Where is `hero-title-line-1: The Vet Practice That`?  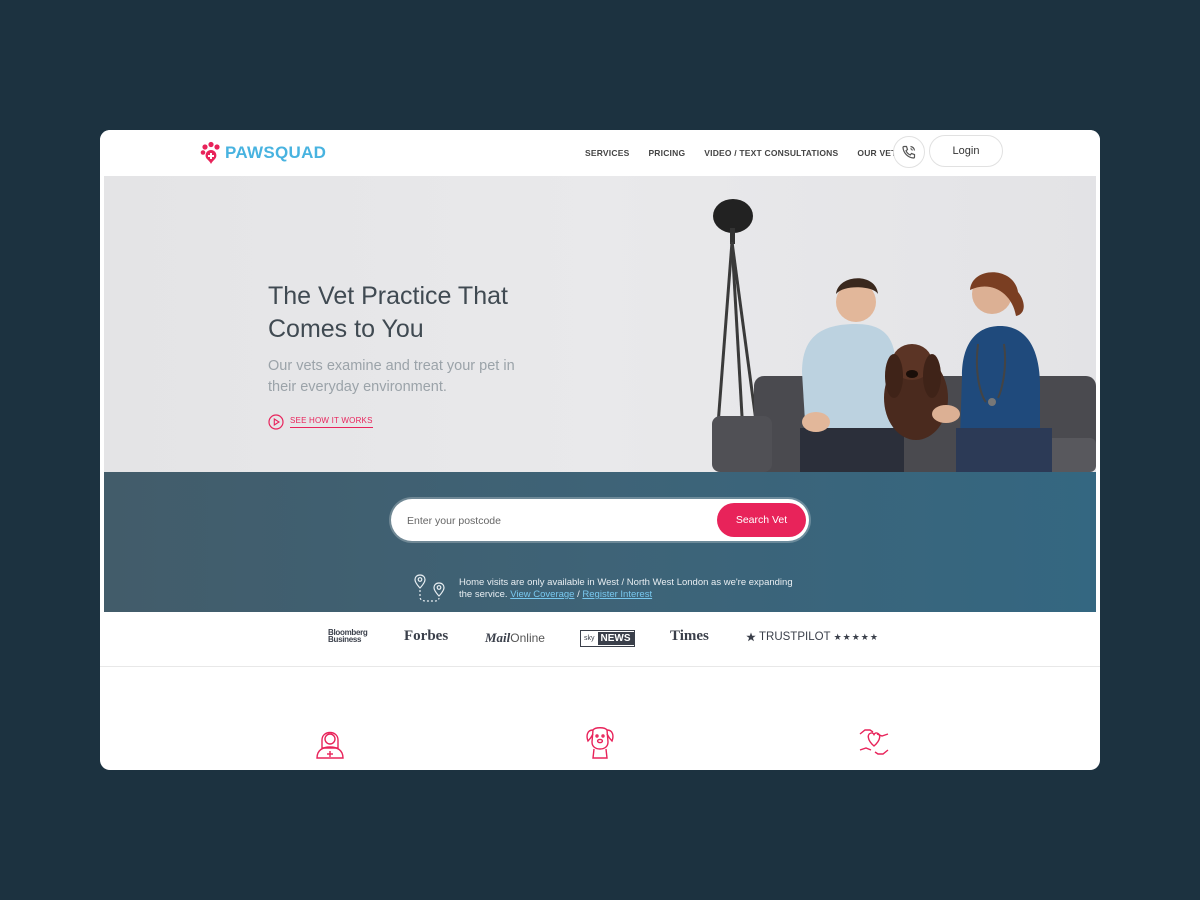 hero-title-line-1: The Vet Practice That is located at coordinates (388, 296).